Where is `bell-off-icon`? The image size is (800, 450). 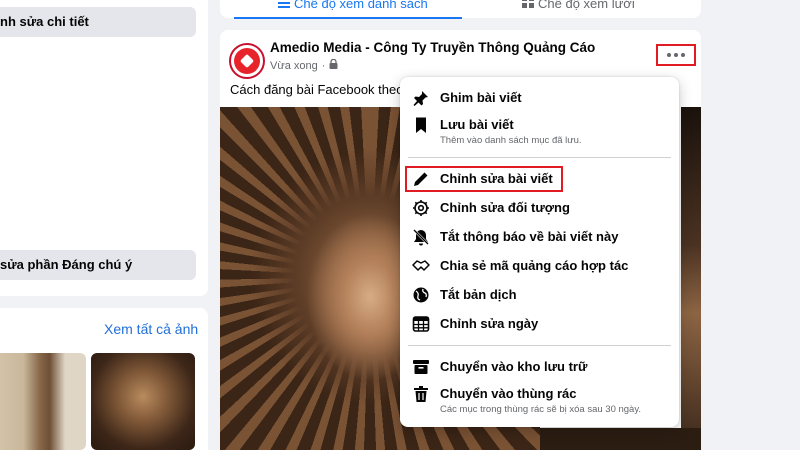 bell-off-icon is located at coordinates (421, 237).